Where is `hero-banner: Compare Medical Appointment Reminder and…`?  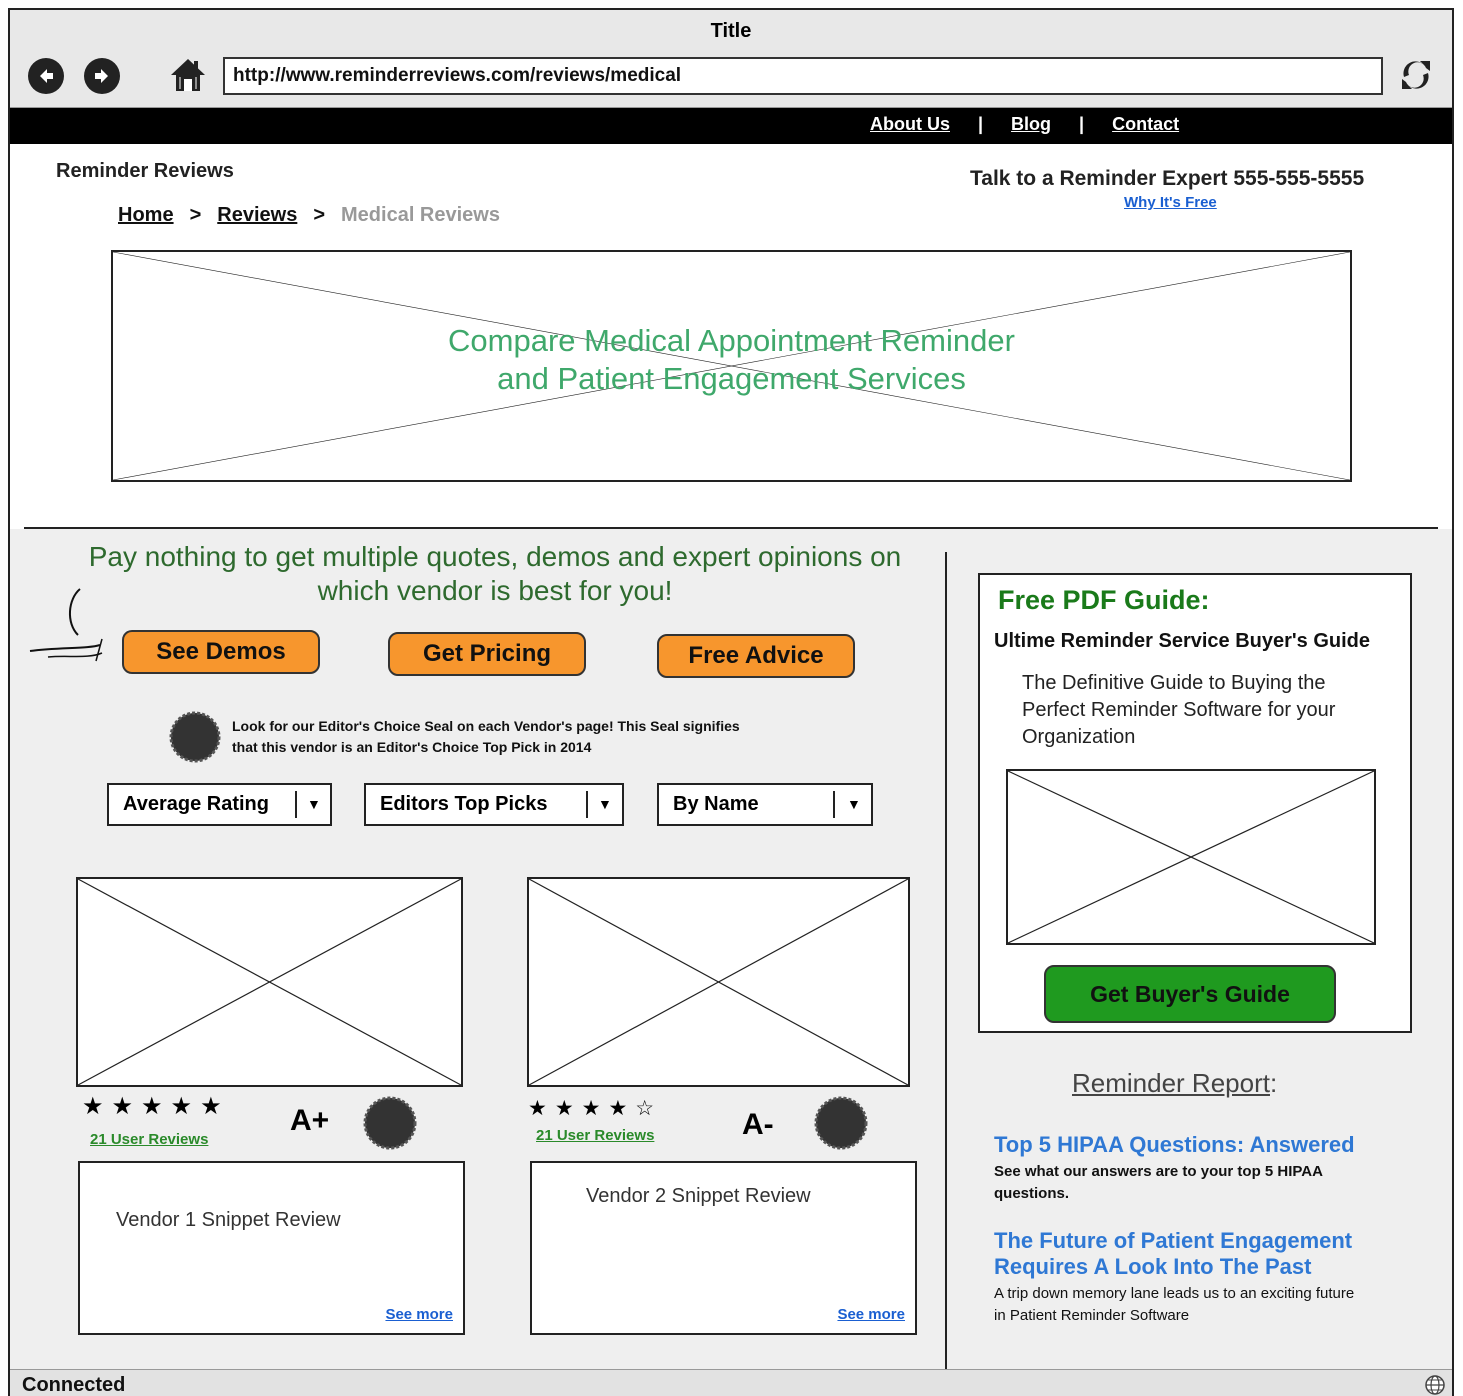
hero-banner: Compare Medical Appointment Reminder and… is located at coordinates (731, 366).